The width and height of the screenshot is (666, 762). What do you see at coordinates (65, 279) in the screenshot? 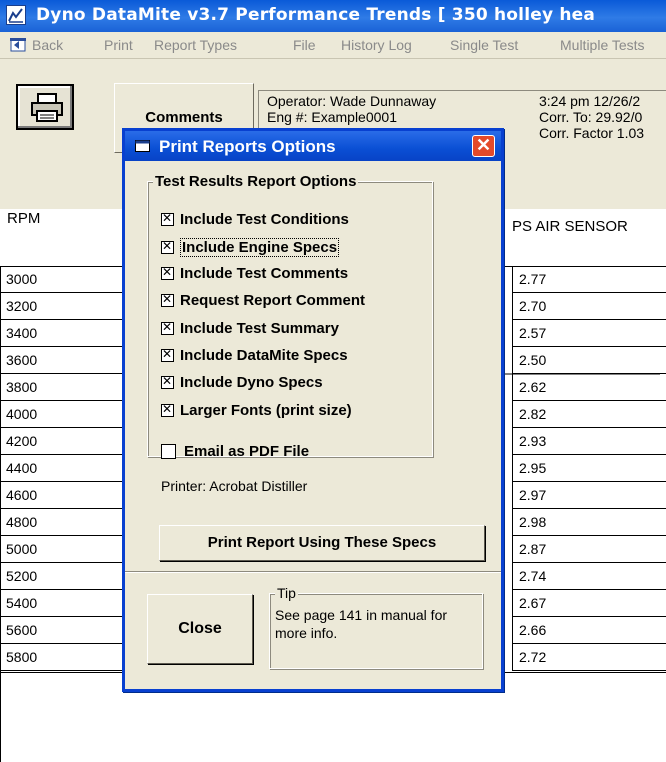
I see `rpm-cell: 3000` at bounding box center [65, 279].